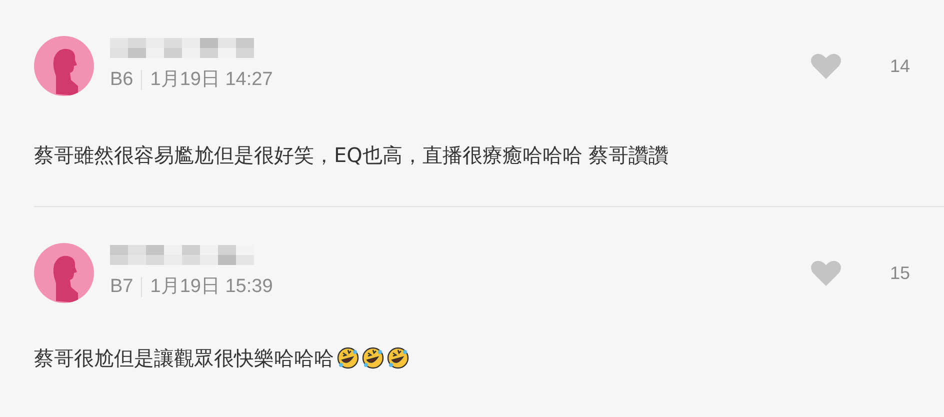 The height and width of the screenshot is (417, 944). Describe the element at coordinates (901, 273) in the screenshot. I see `like-count: 15` at that location.